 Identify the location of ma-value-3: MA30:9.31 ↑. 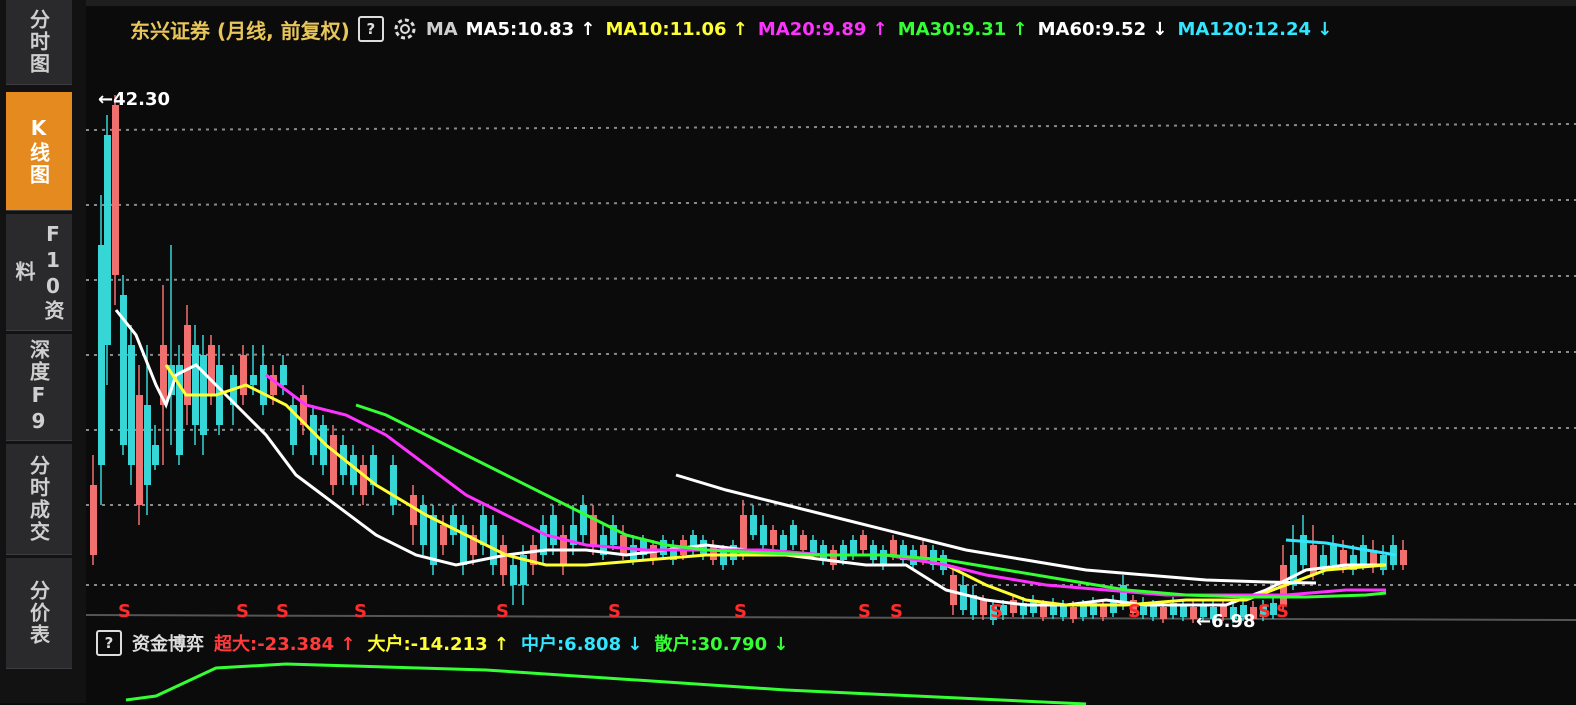
(962, 29).